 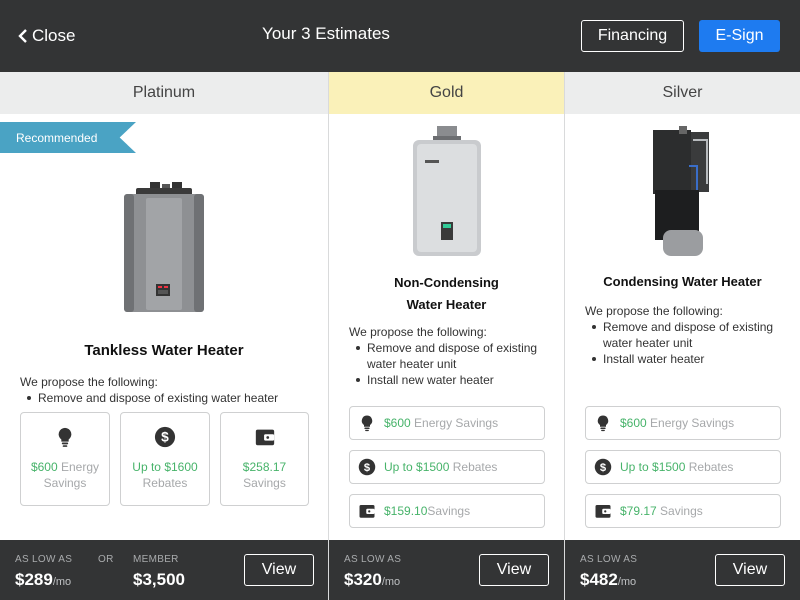 What do you see at coordinates (682, 570) in the screenshot?
I see `price-footer: AS LOW AS $482/mo View` at bounding box center [682, 570].